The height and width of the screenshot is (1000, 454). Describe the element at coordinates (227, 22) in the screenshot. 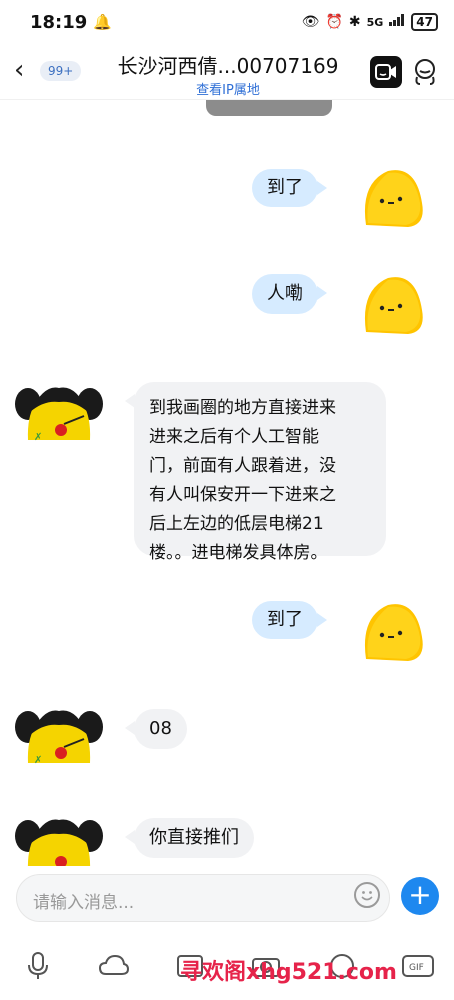

I see `status-bar: 18:19 🔔 👁 ⏰ ✱ 5G 47` at that location.